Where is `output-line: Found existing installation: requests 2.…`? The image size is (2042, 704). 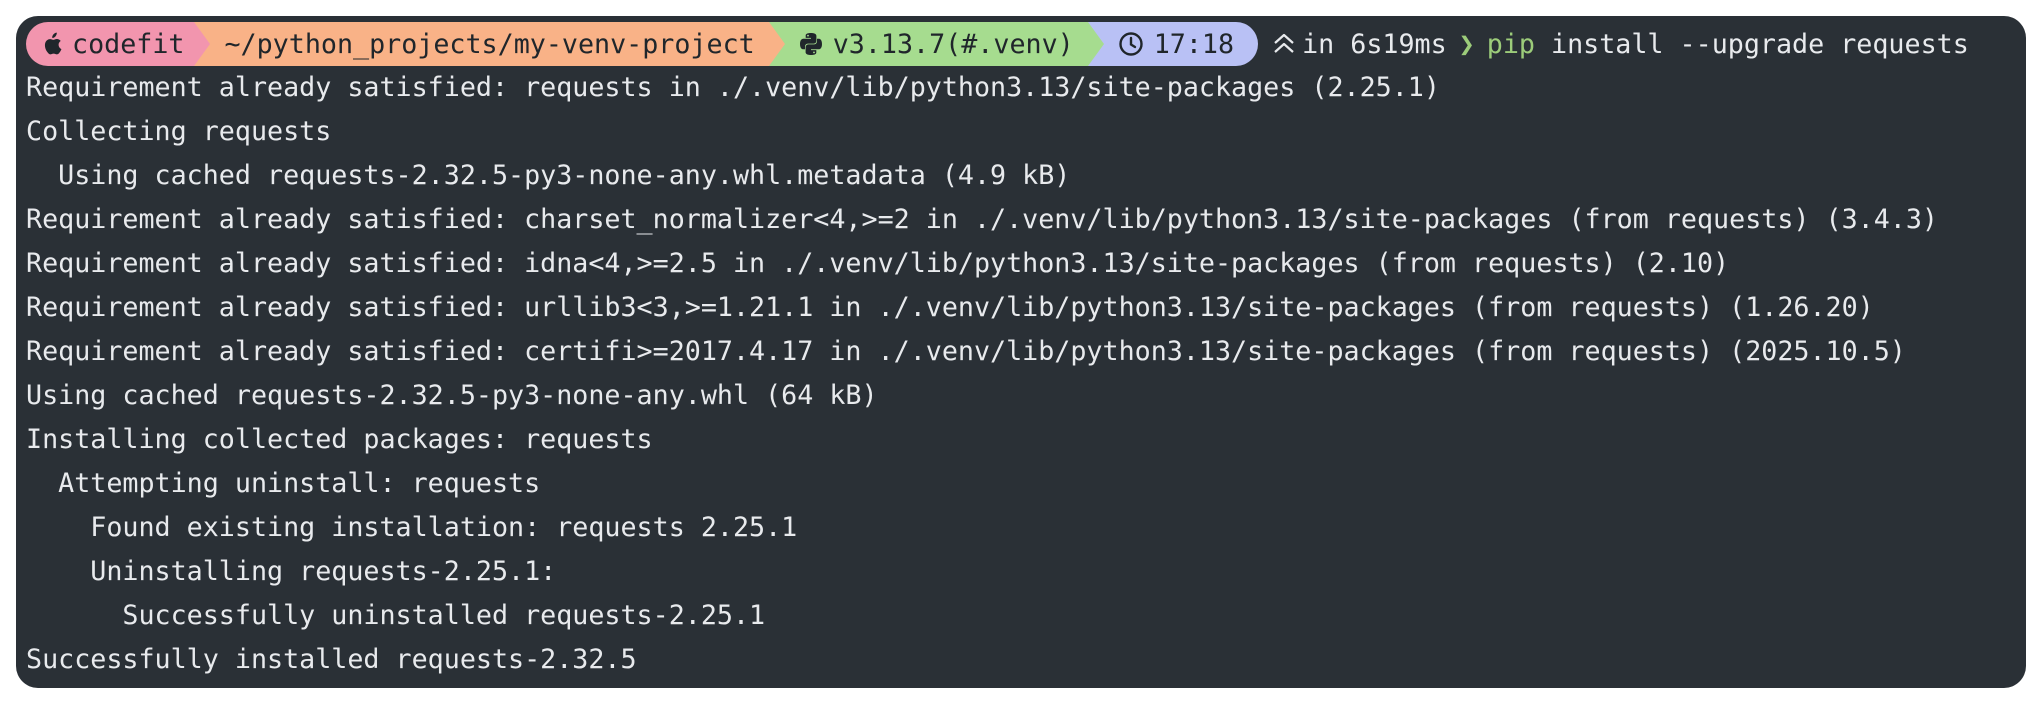 output-line: Found existing installation: requests 2.… is located at coordinates (412, 527).